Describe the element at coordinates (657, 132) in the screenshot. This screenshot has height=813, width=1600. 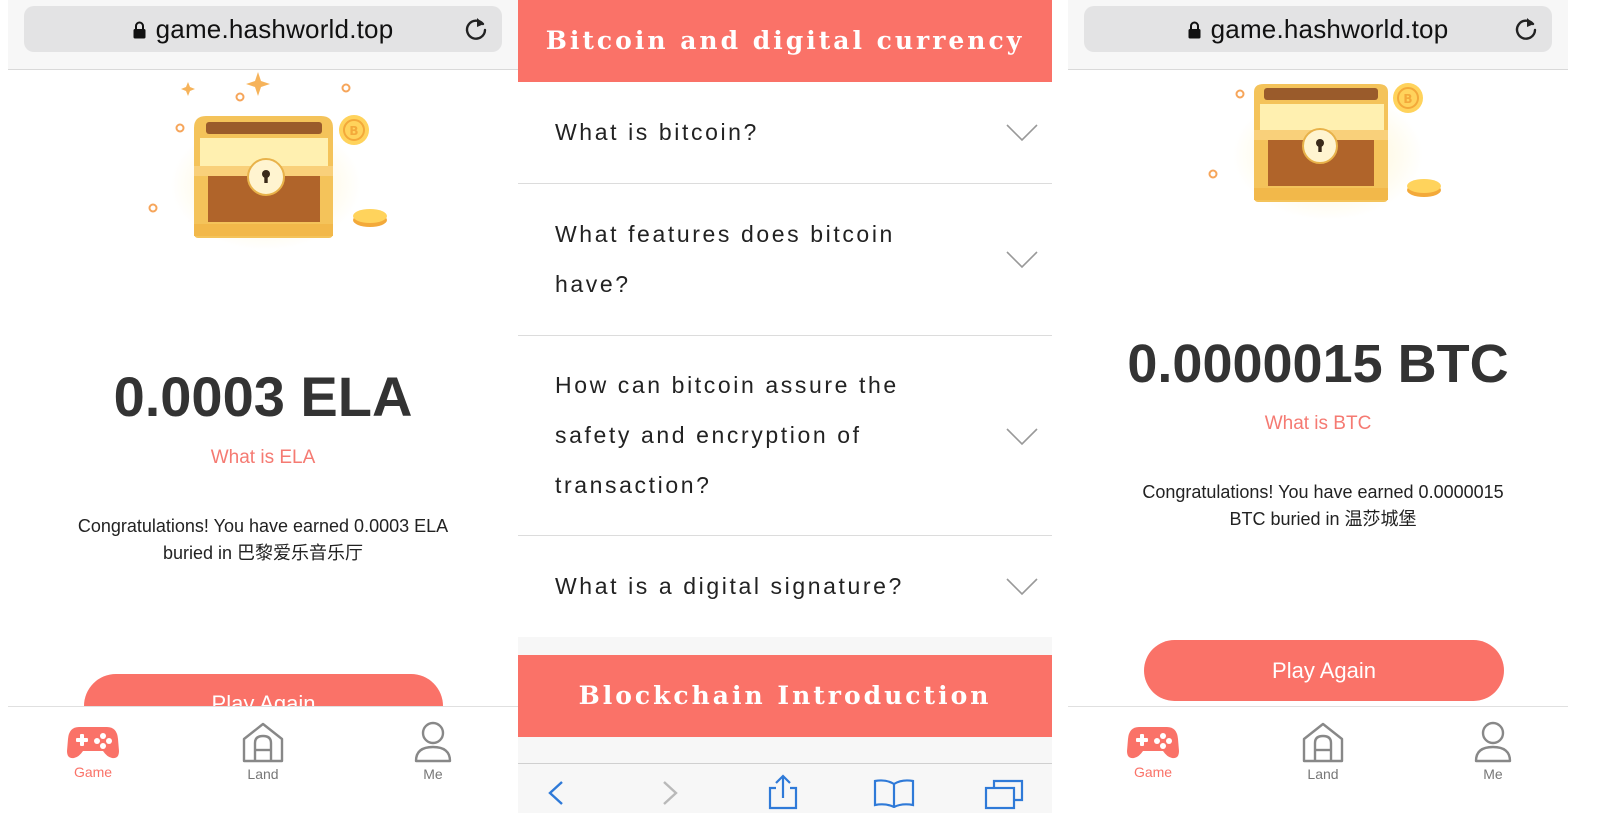
I see `faq-question-line: What is bitcoin?` at that location.